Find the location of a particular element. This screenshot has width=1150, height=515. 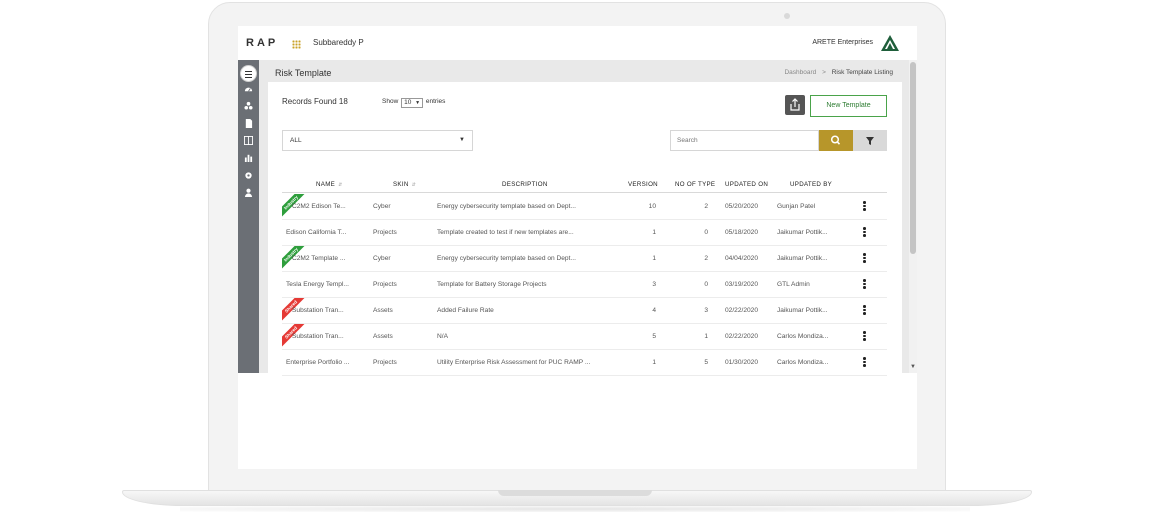

columns-icon is located at coordinates (248, 140).